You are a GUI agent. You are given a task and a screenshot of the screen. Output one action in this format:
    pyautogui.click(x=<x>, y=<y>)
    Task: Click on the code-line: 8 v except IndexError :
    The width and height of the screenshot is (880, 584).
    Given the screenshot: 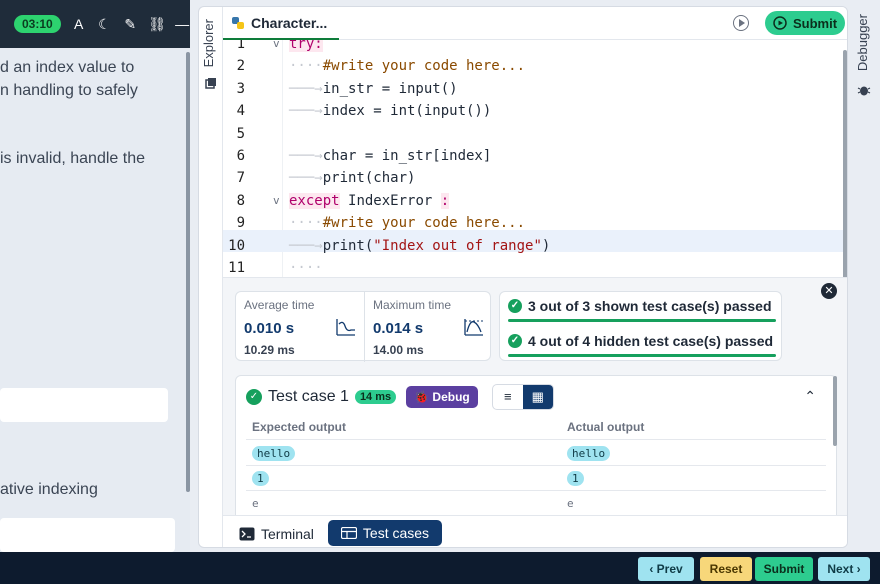 What is the action you would take?
    pyautogui.click(x=535, y=201)
    